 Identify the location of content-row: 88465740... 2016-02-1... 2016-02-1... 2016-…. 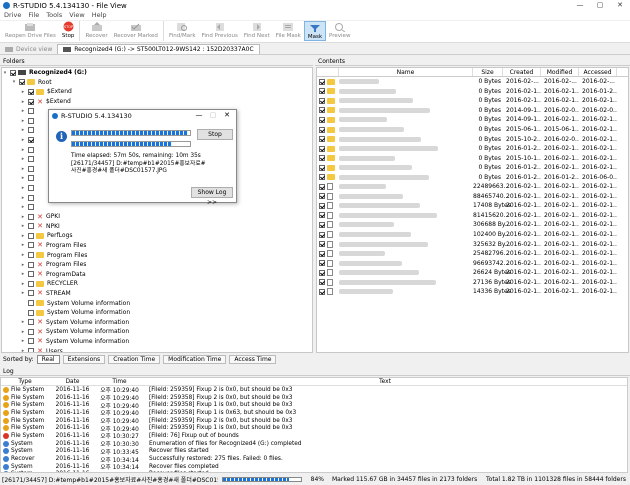
(472, 197).